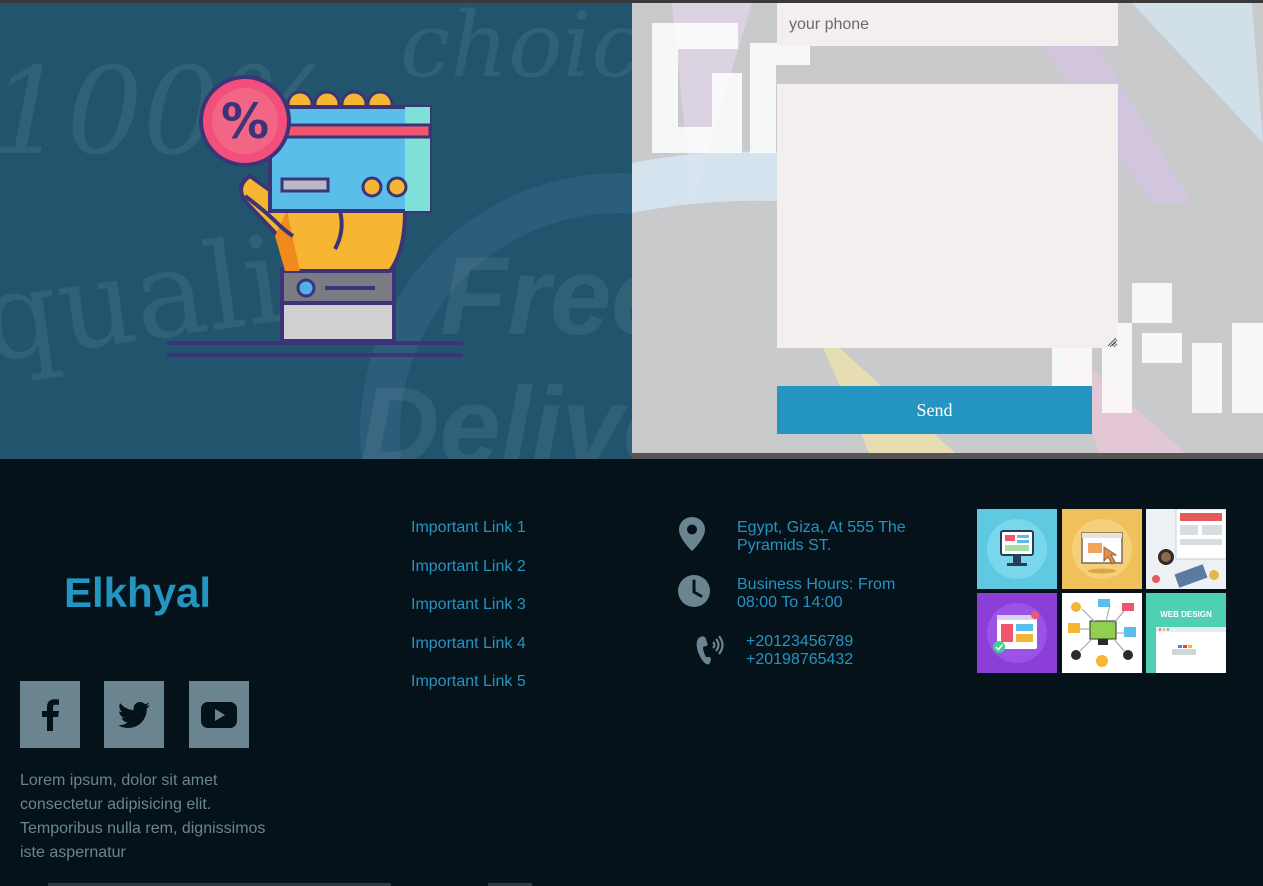 The height and width of the screenshot is (886, 1263). What do you see at coordinates (821, 660) in the screenshot?
I see `phone-number-2: +20198765432` at bounding box center [821, 660].